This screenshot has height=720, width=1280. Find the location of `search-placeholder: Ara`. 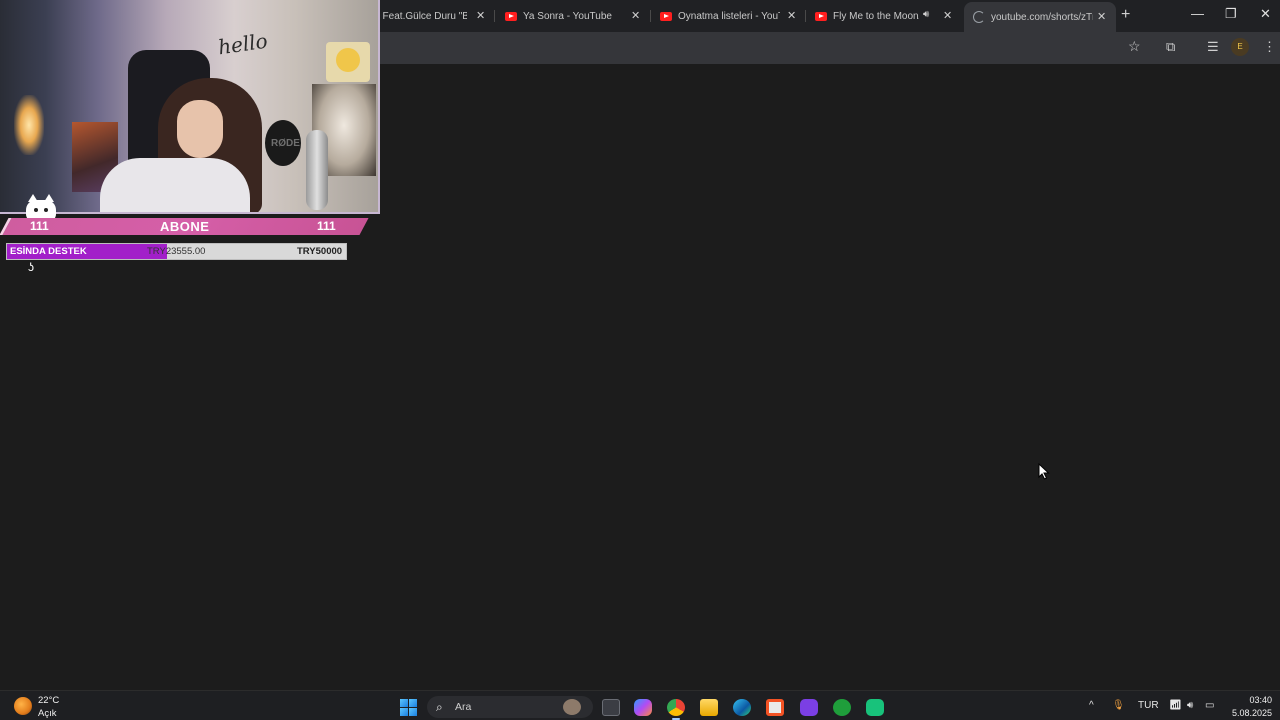

search-placeholder: Ara is located at coordinates (463, 707).